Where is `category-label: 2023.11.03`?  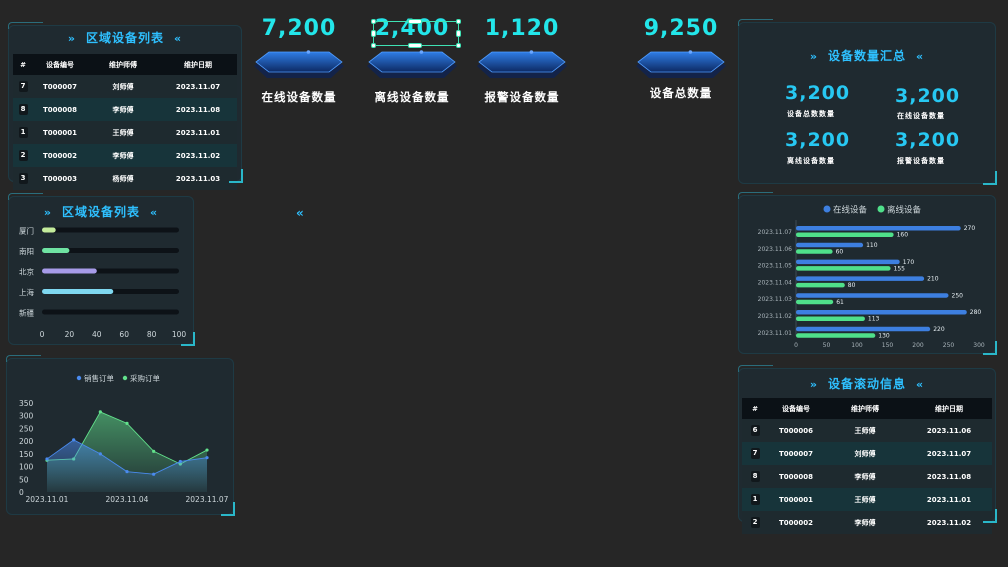
category-label: 2023.11.03 is located at coordinates (775, 299).